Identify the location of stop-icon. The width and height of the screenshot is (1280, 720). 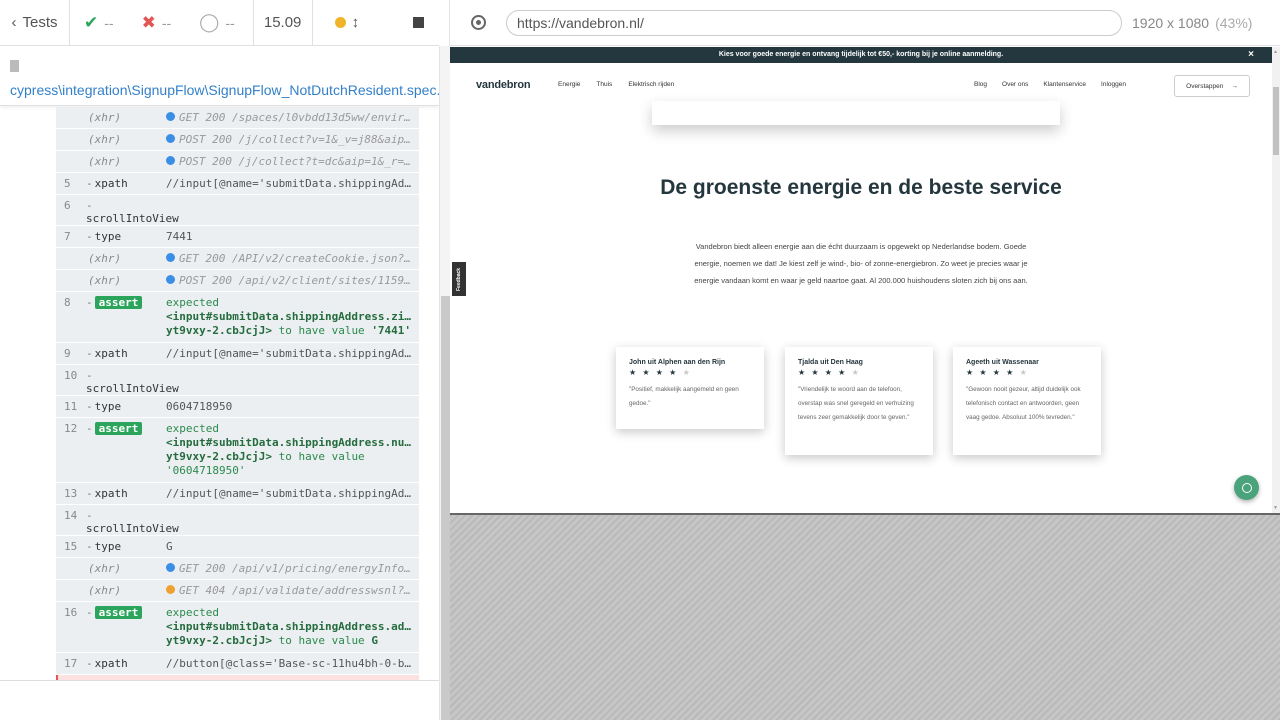
(419, 22).